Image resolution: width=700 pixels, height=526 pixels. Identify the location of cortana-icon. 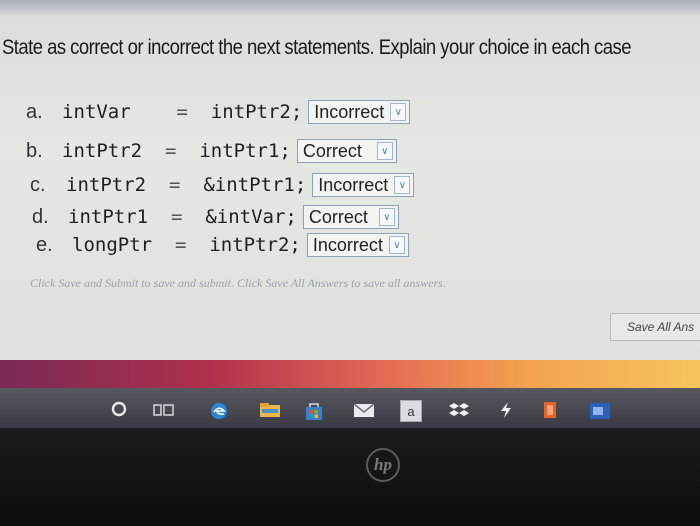
(119, 409).